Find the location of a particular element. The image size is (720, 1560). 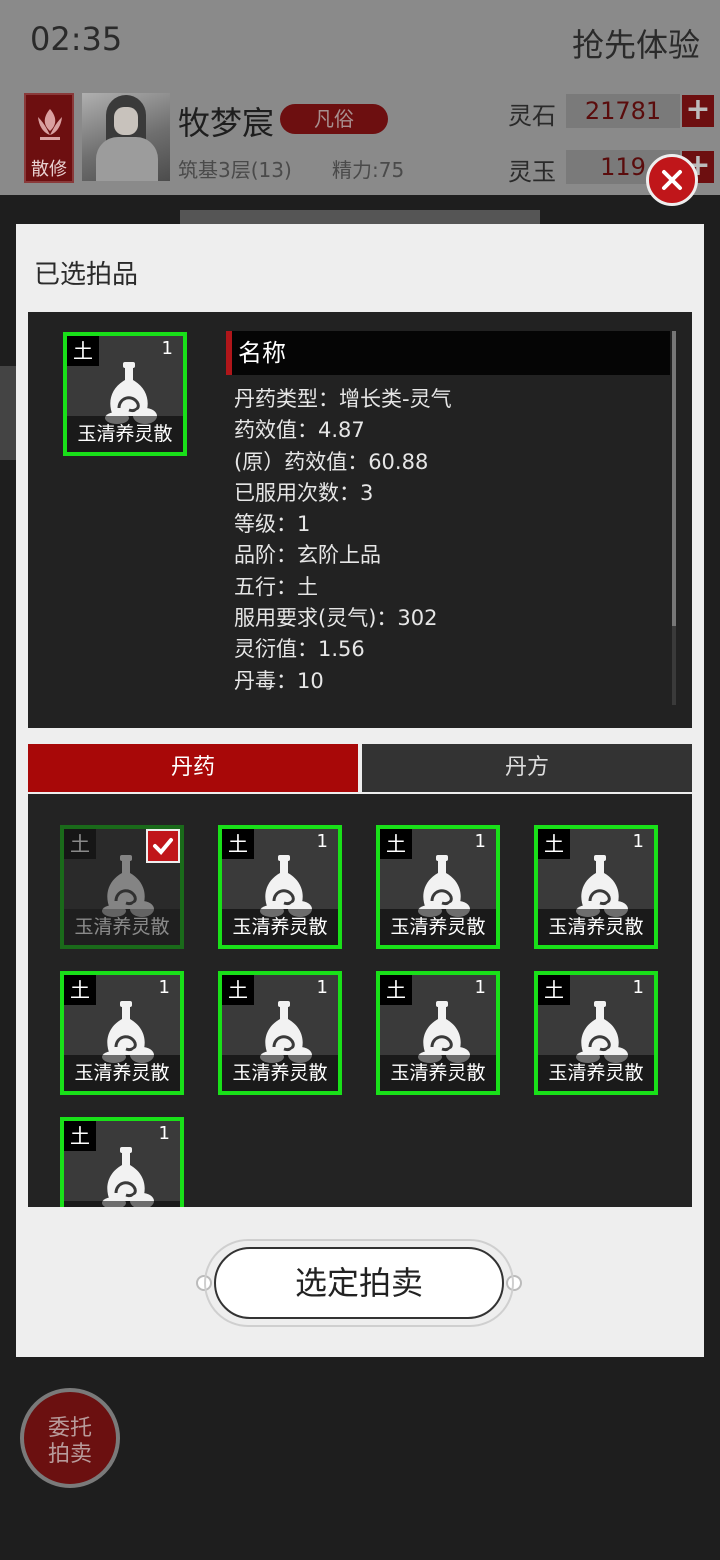

attribute-line: 等级：1 is located at coordinates (272, 524).